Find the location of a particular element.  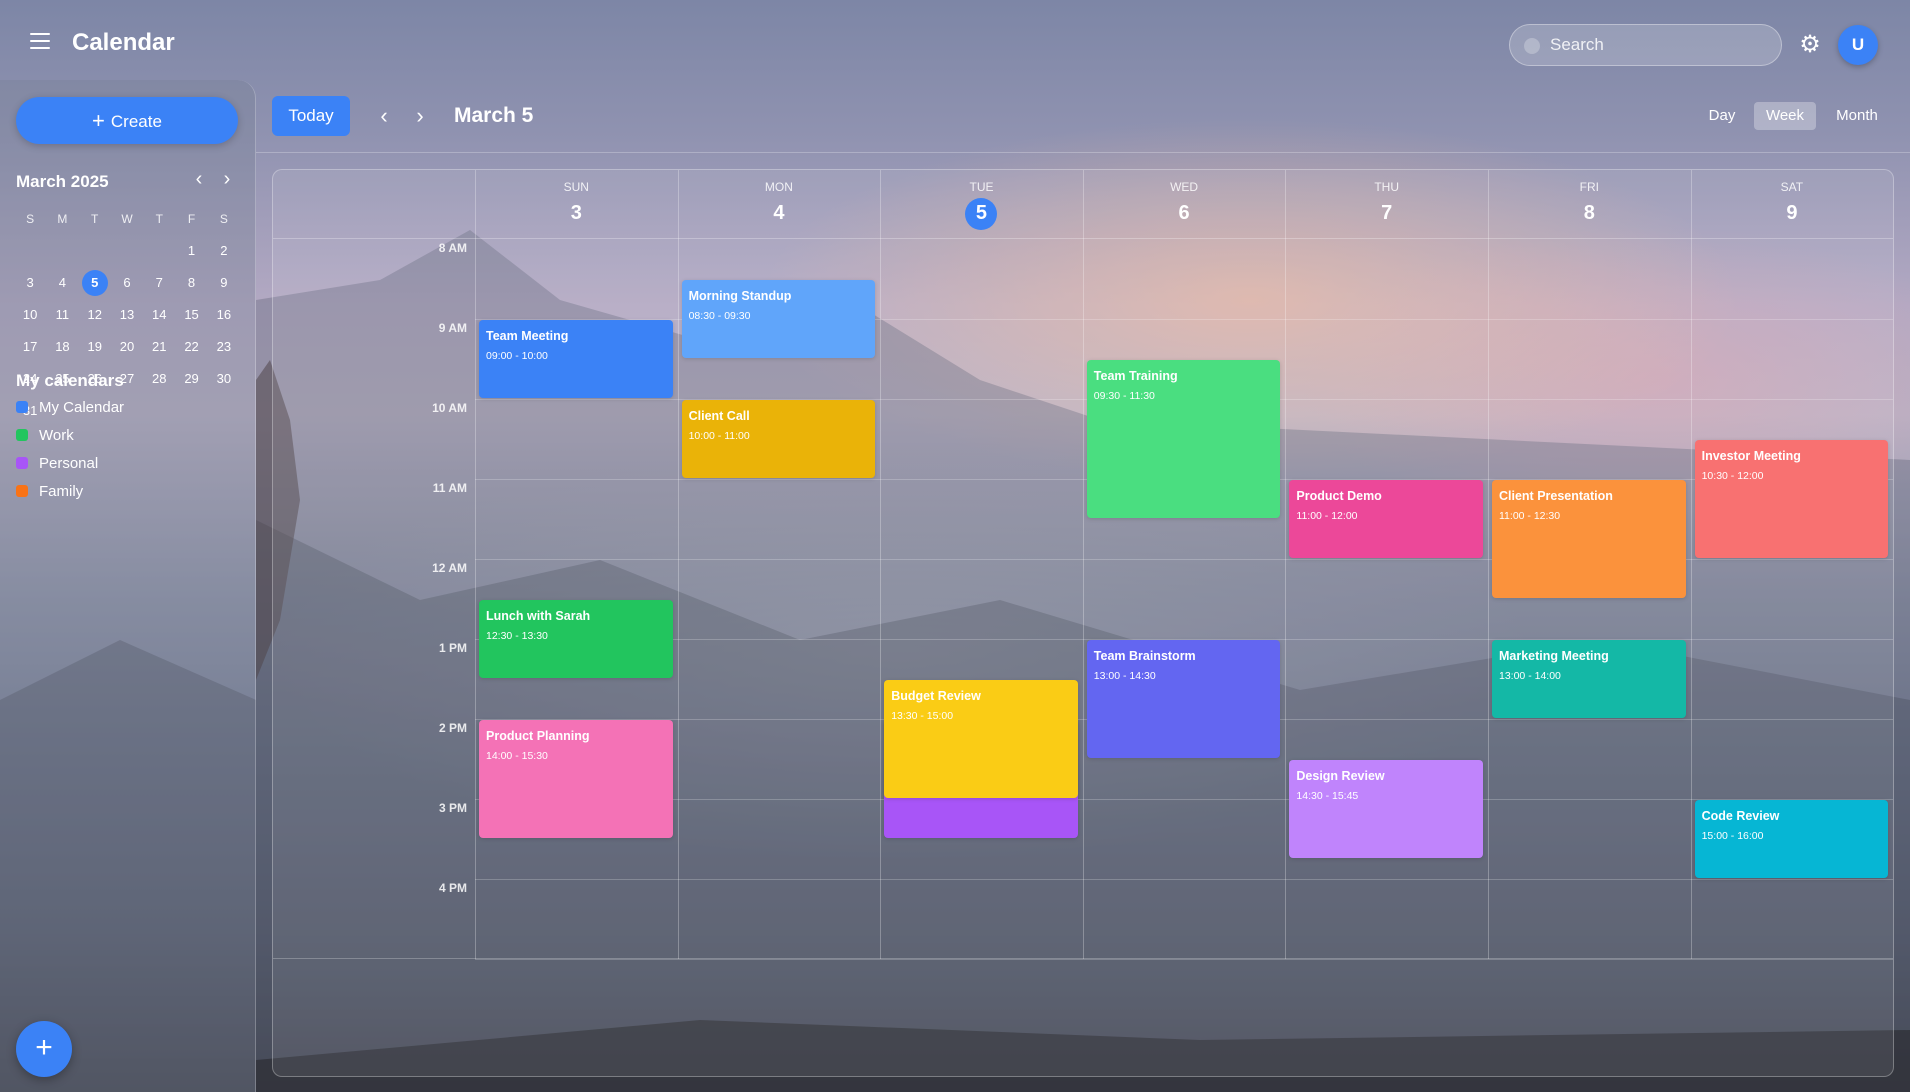

time-label: 9 AM is located at coordinates (452, 328).